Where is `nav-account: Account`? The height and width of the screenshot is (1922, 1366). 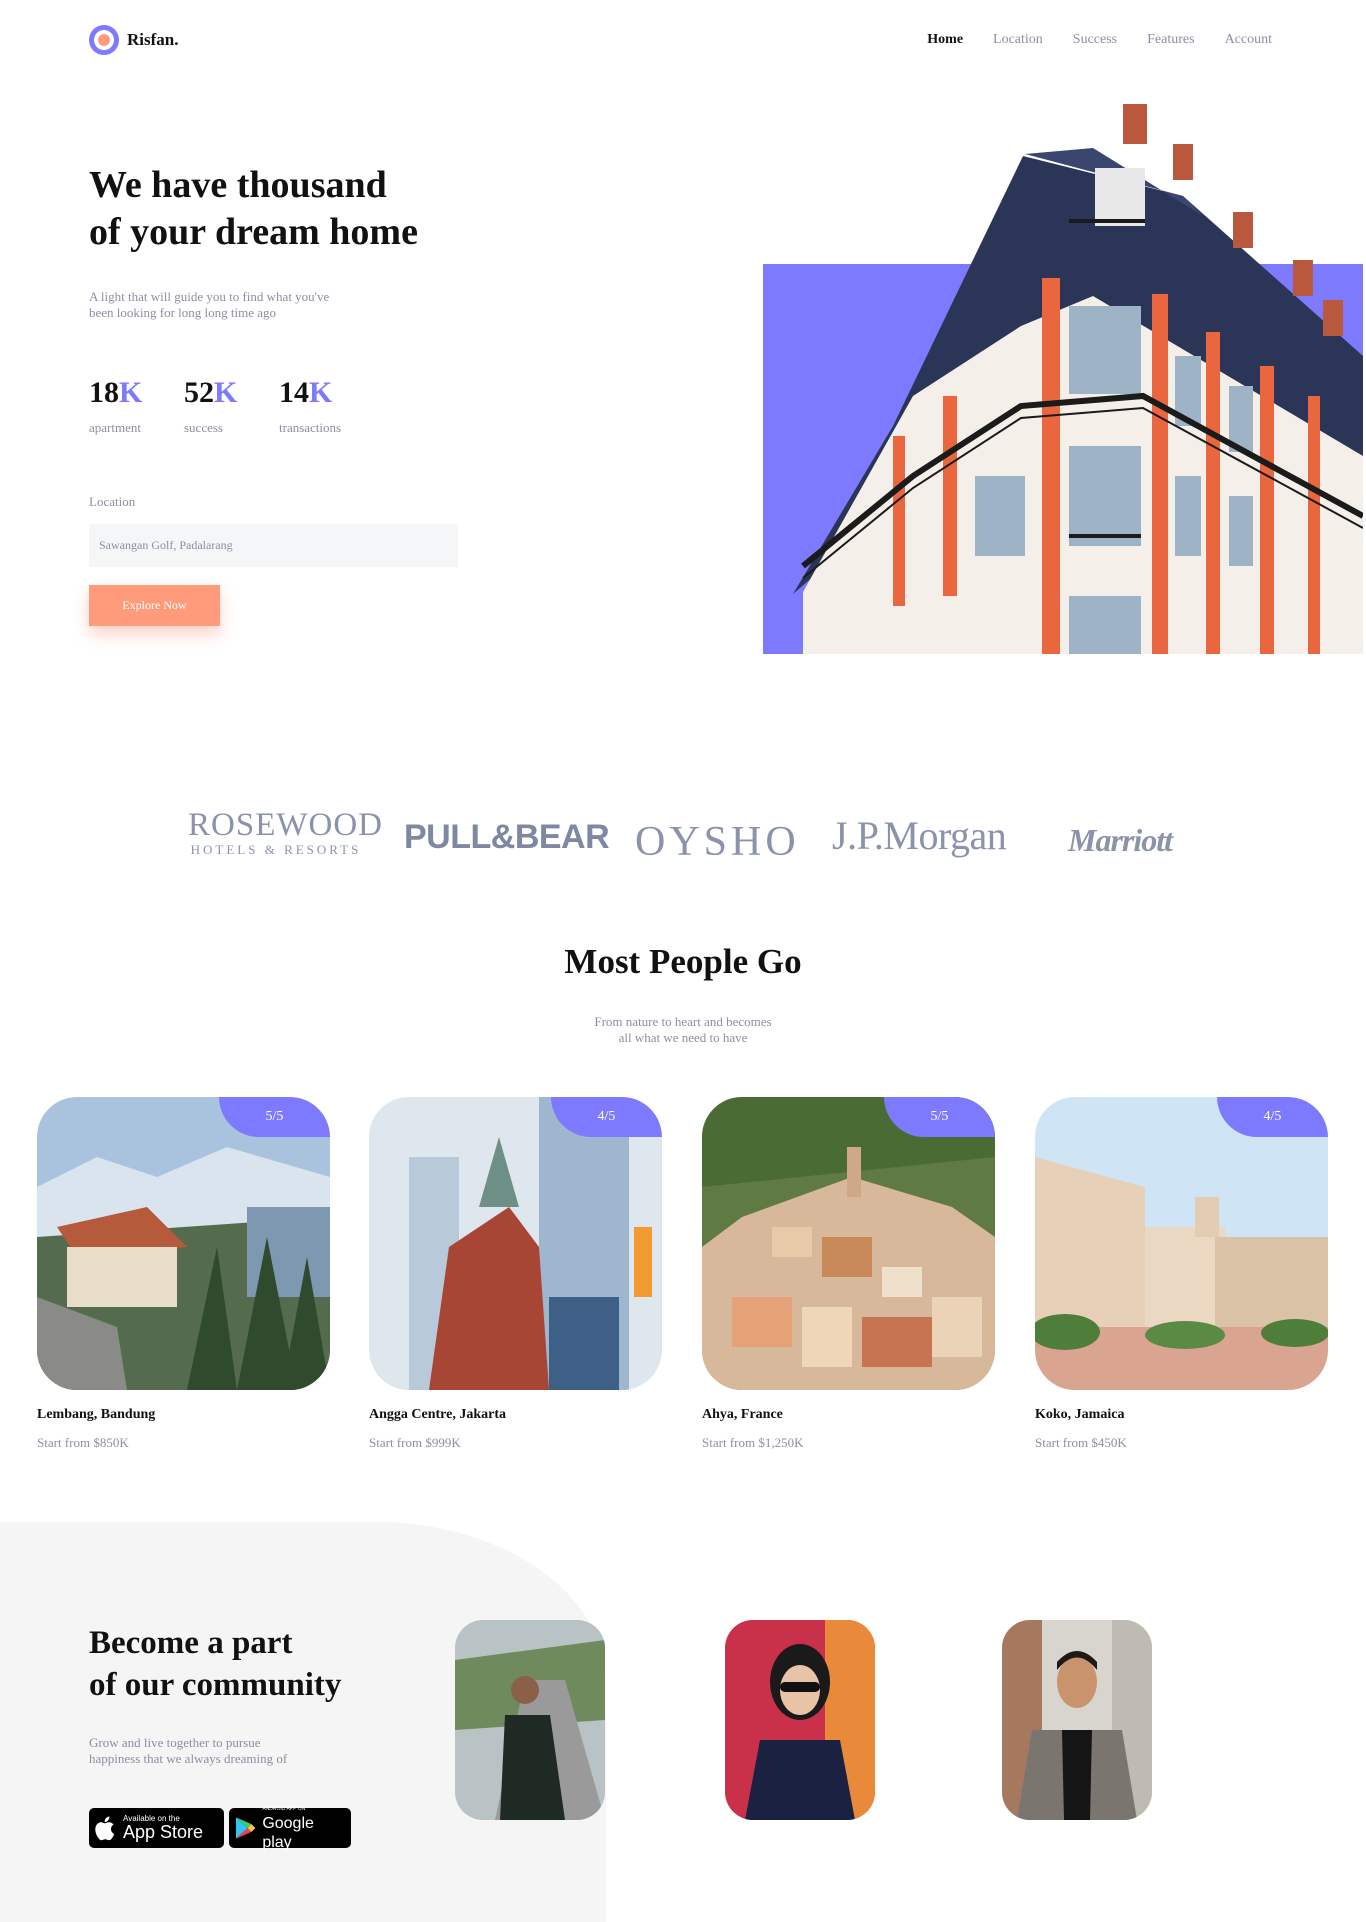
nav-account: Account is located at coordinates (1248, 40).